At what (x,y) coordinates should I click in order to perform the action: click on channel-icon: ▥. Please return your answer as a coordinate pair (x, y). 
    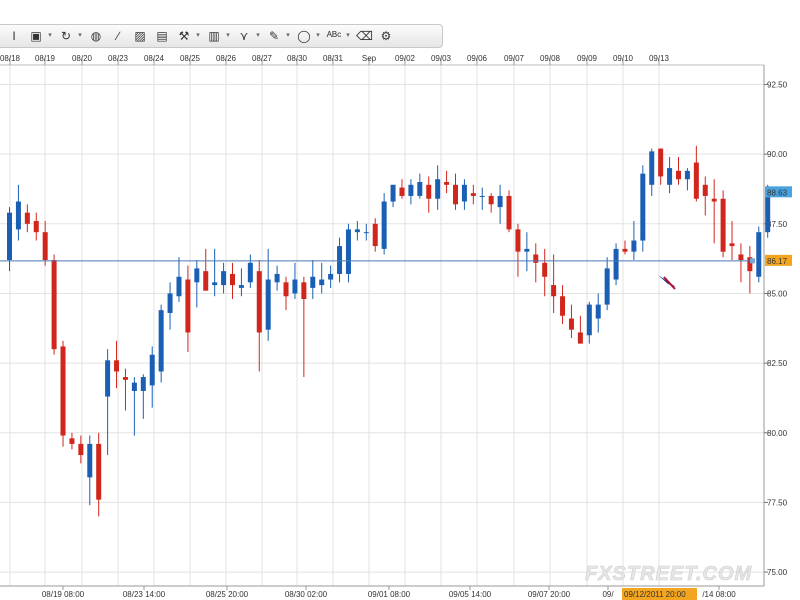
    Looking at the image, I should click on (214, 36).